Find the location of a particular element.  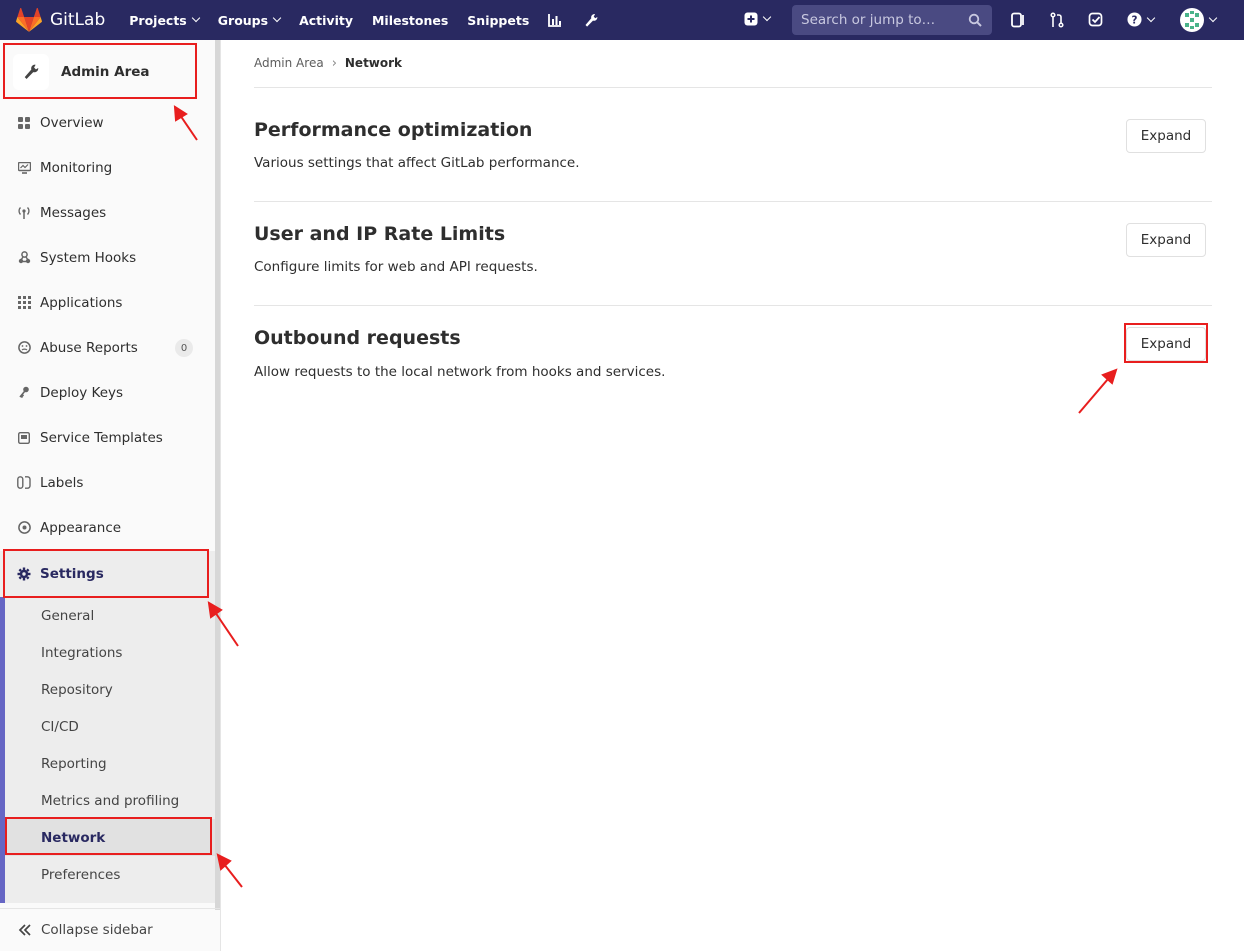

sidebar-item-overview: Overview is located at coordinates (107, 122).